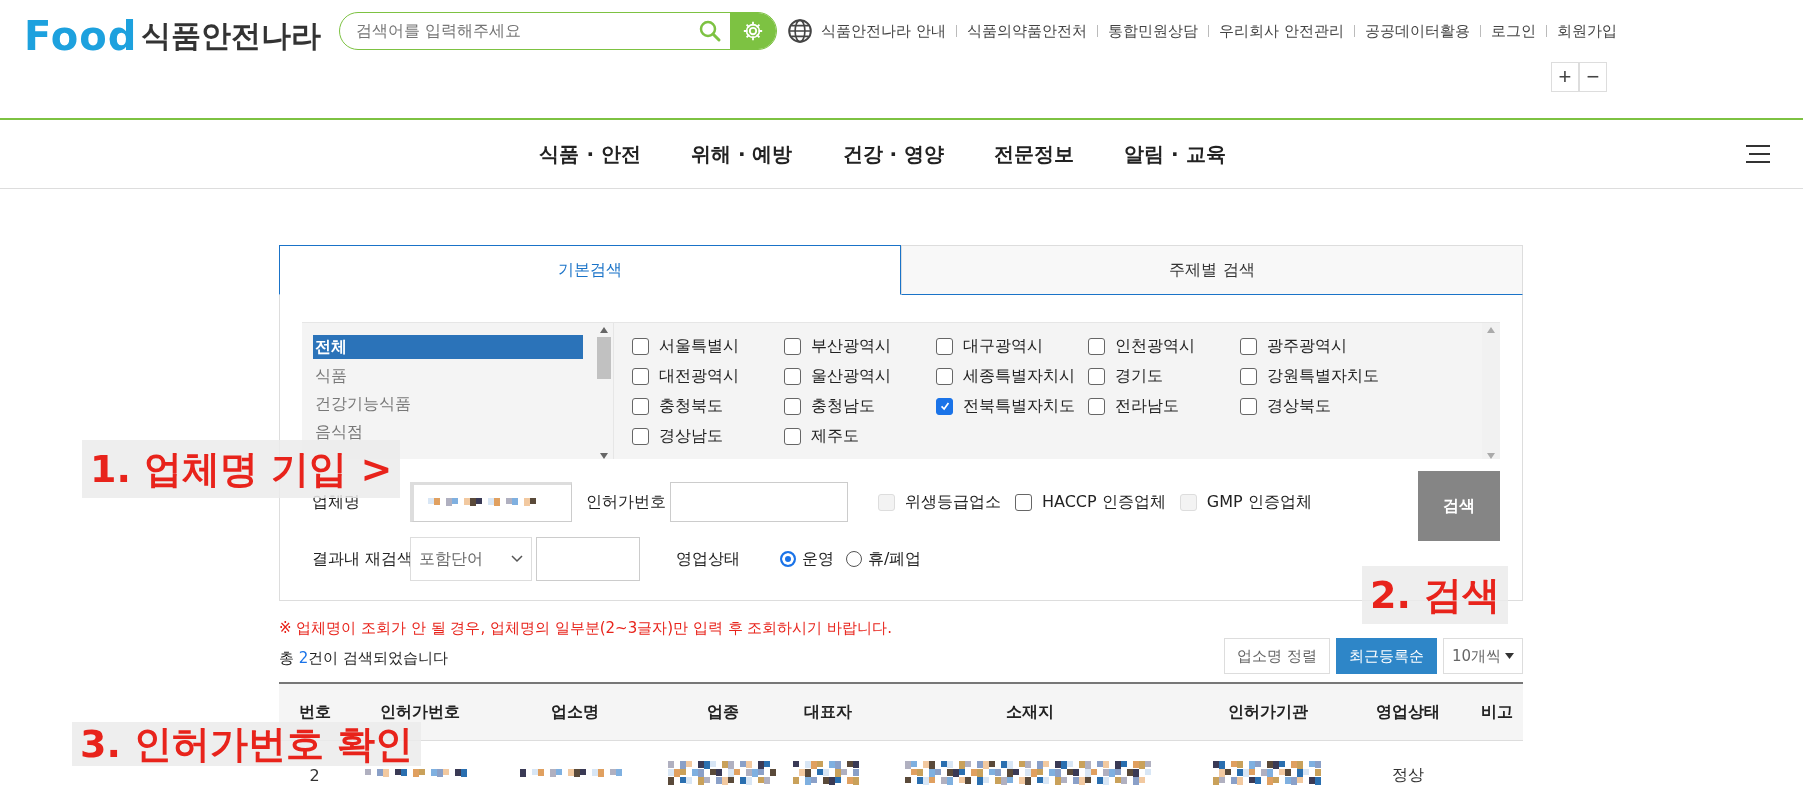 This screenshot has width=1803, height=810. What do you see at coordinates (1323, 376) in the screenshot?
I see `checkbox-label: 강원특별자치도` at bounding box center [1323, 376].